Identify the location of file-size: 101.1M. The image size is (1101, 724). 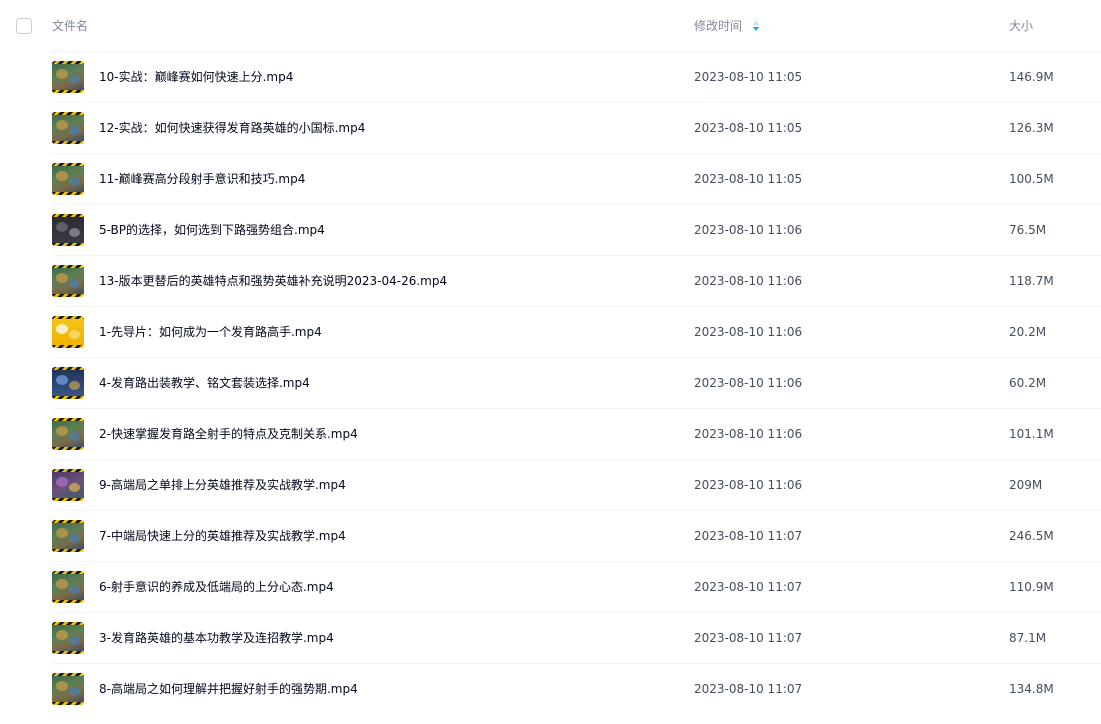
(1031, 434).